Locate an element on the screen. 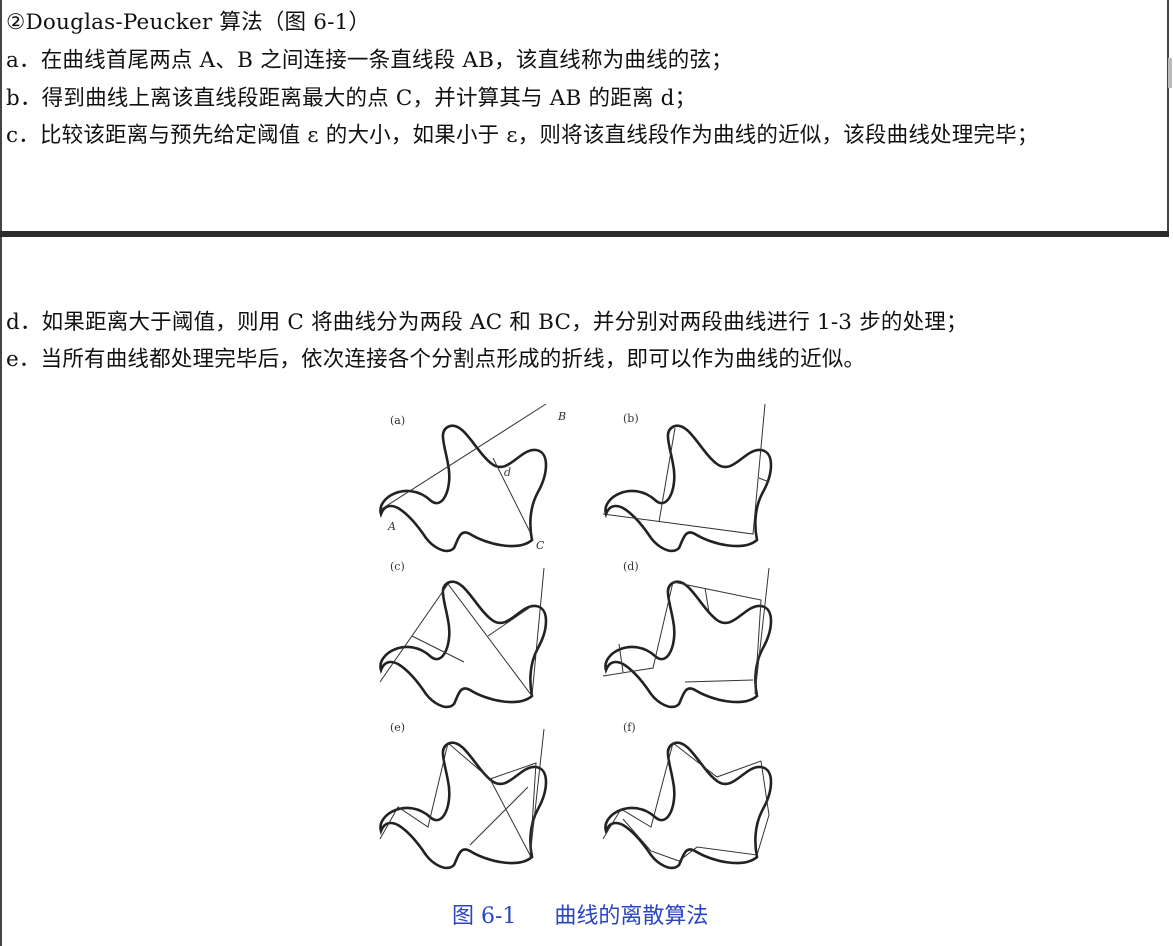 The height and width of the screenshot is (946, 1173). panel-e: (e) is located at coordinates (463, 795).